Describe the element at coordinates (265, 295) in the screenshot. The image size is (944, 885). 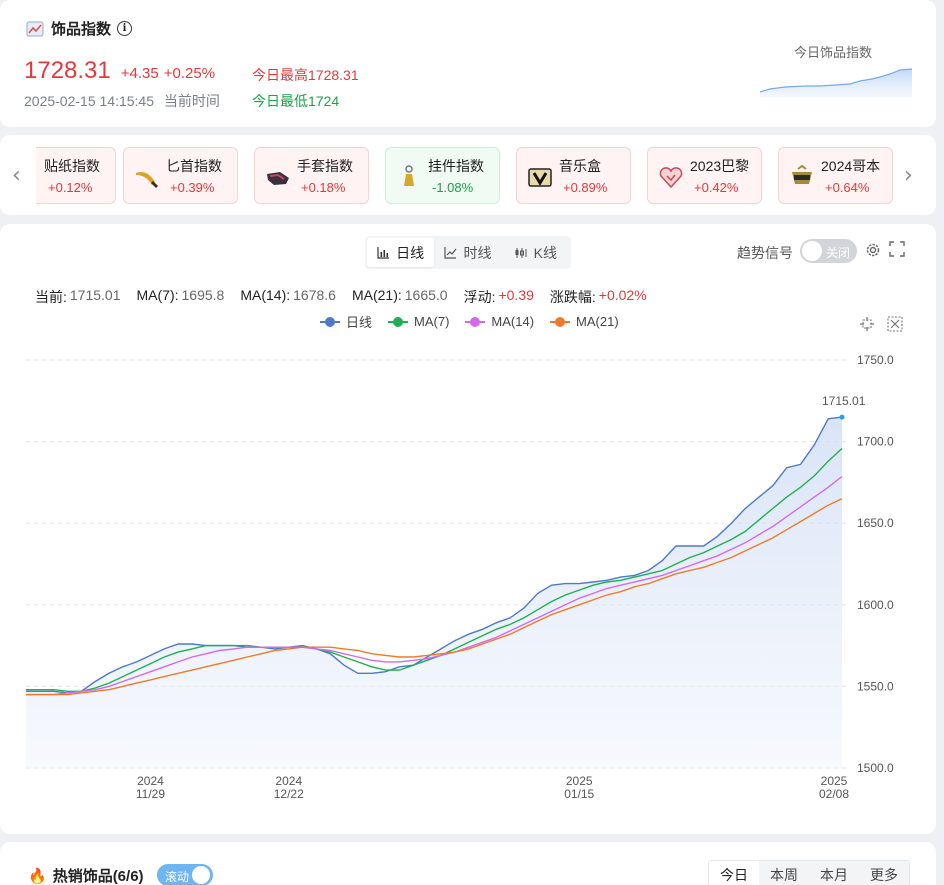
I see `stat-ma14-label: MA(14):` at that location.